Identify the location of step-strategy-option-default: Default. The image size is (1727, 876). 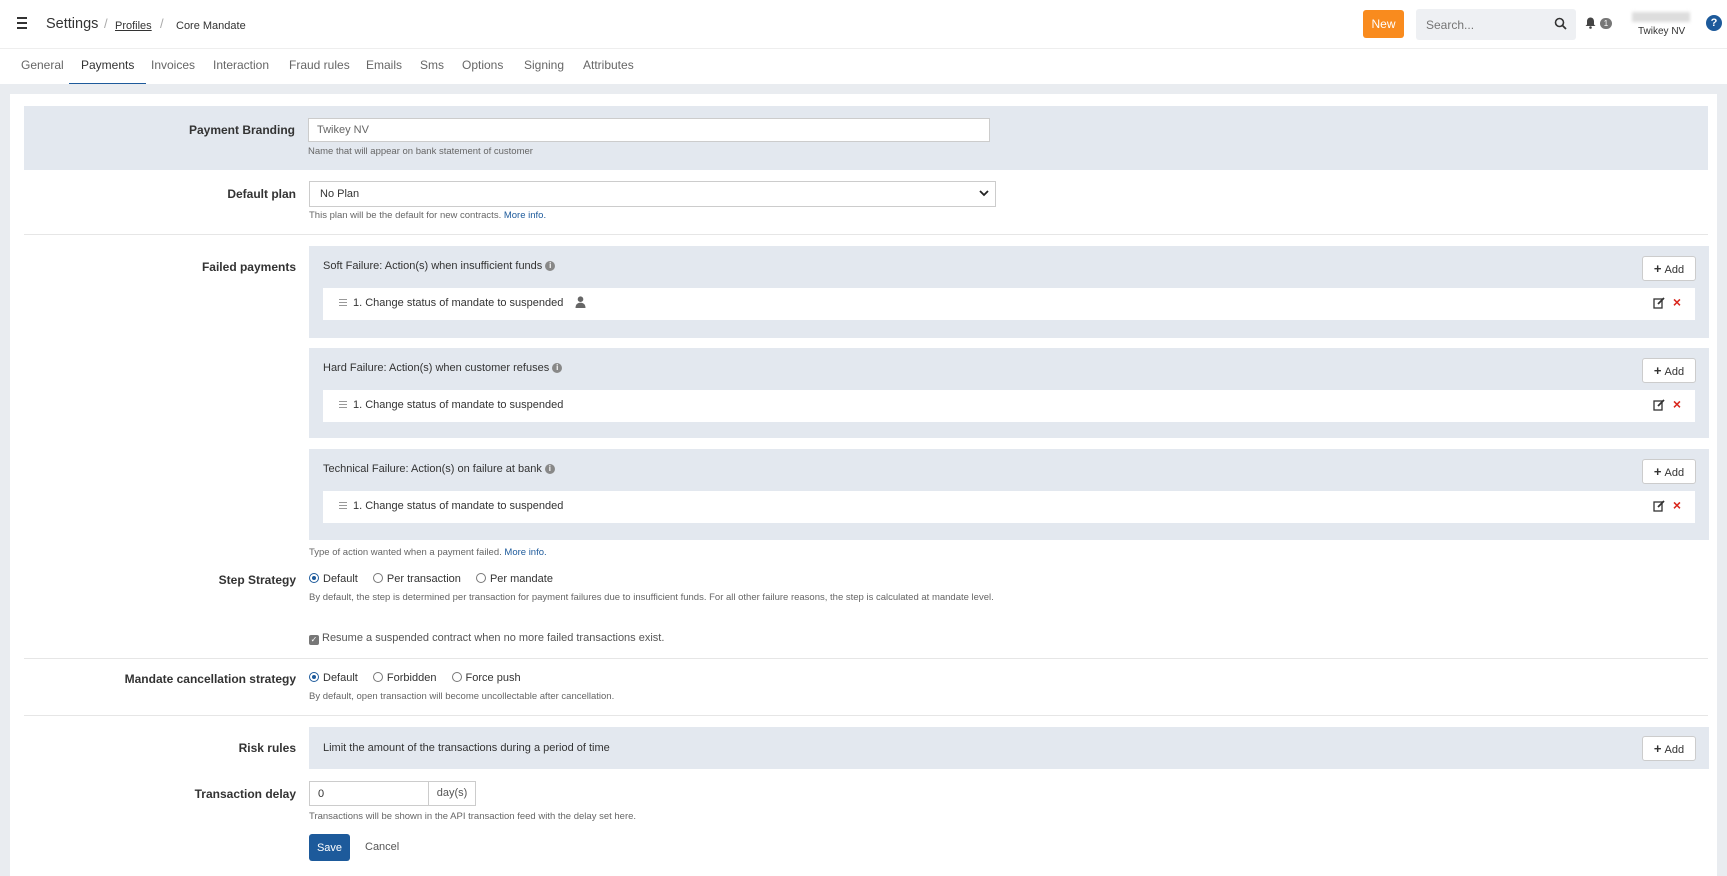
(333, 579).